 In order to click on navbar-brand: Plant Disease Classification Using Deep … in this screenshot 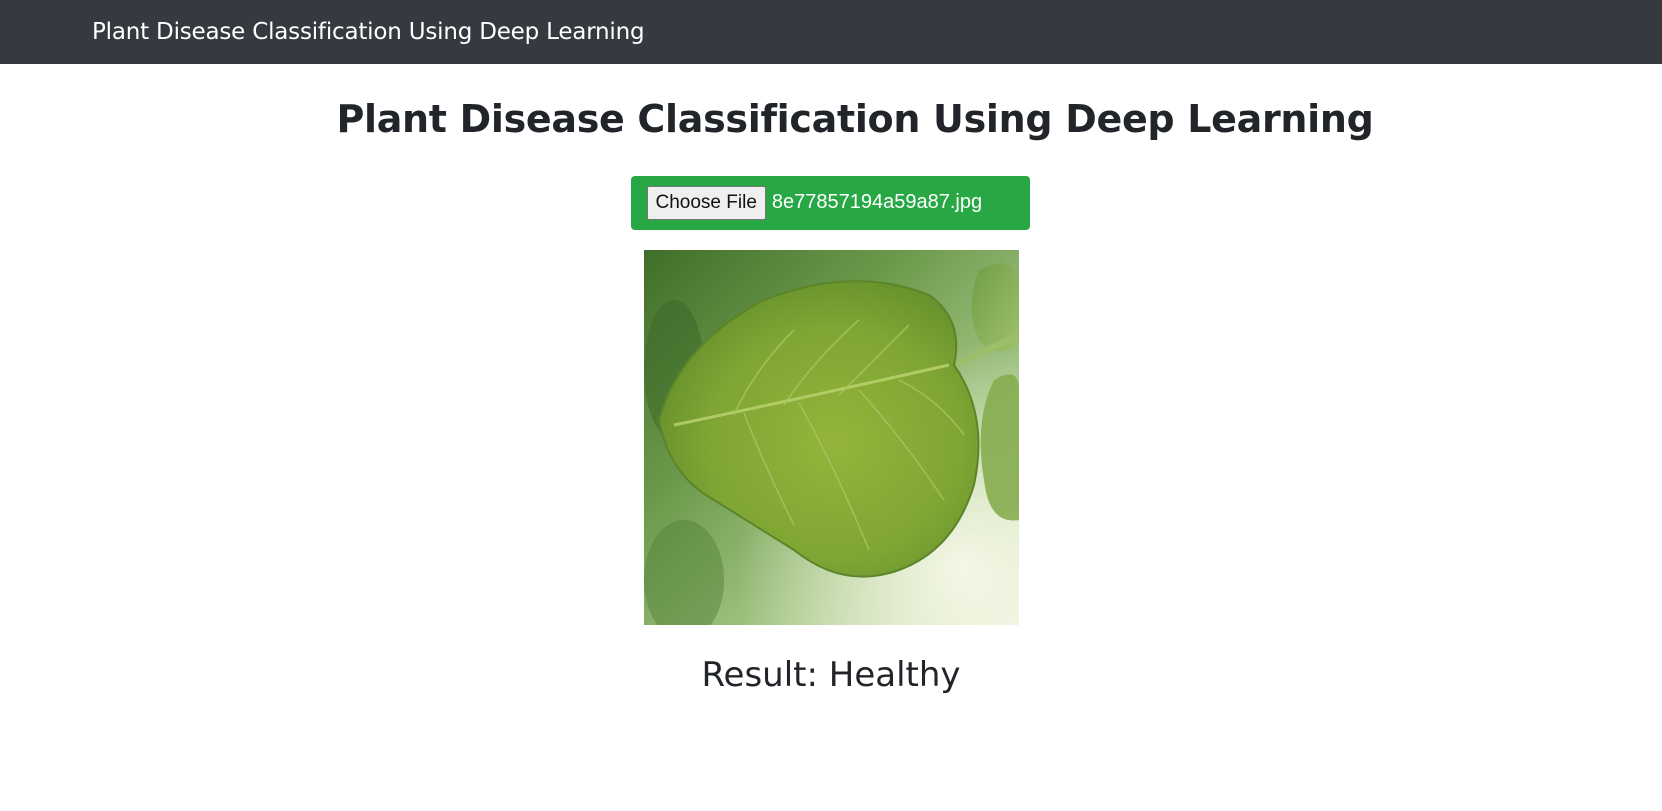, I will do `click(368, 32)`.